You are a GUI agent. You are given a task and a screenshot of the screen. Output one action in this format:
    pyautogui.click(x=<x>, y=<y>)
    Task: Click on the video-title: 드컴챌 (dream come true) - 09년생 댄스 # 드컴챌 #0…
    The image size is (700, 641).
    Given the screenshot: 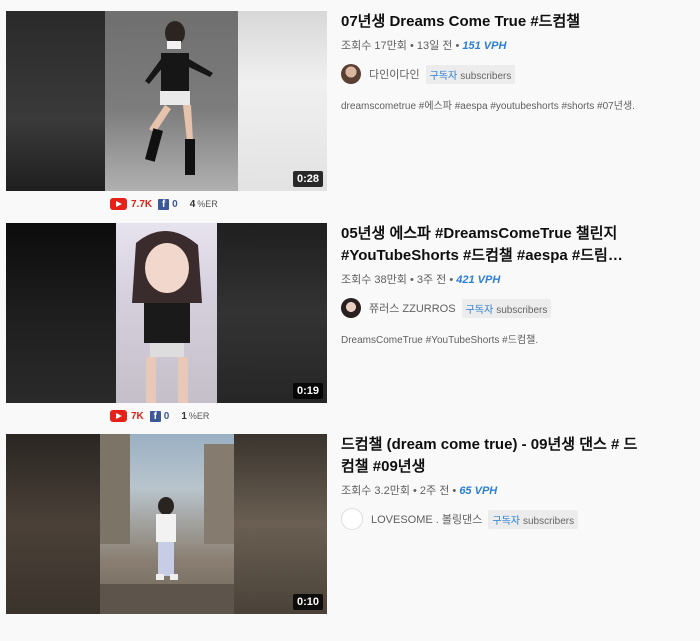 What is the action you would take?
    pyautogui.click(x=496, y=456)
    